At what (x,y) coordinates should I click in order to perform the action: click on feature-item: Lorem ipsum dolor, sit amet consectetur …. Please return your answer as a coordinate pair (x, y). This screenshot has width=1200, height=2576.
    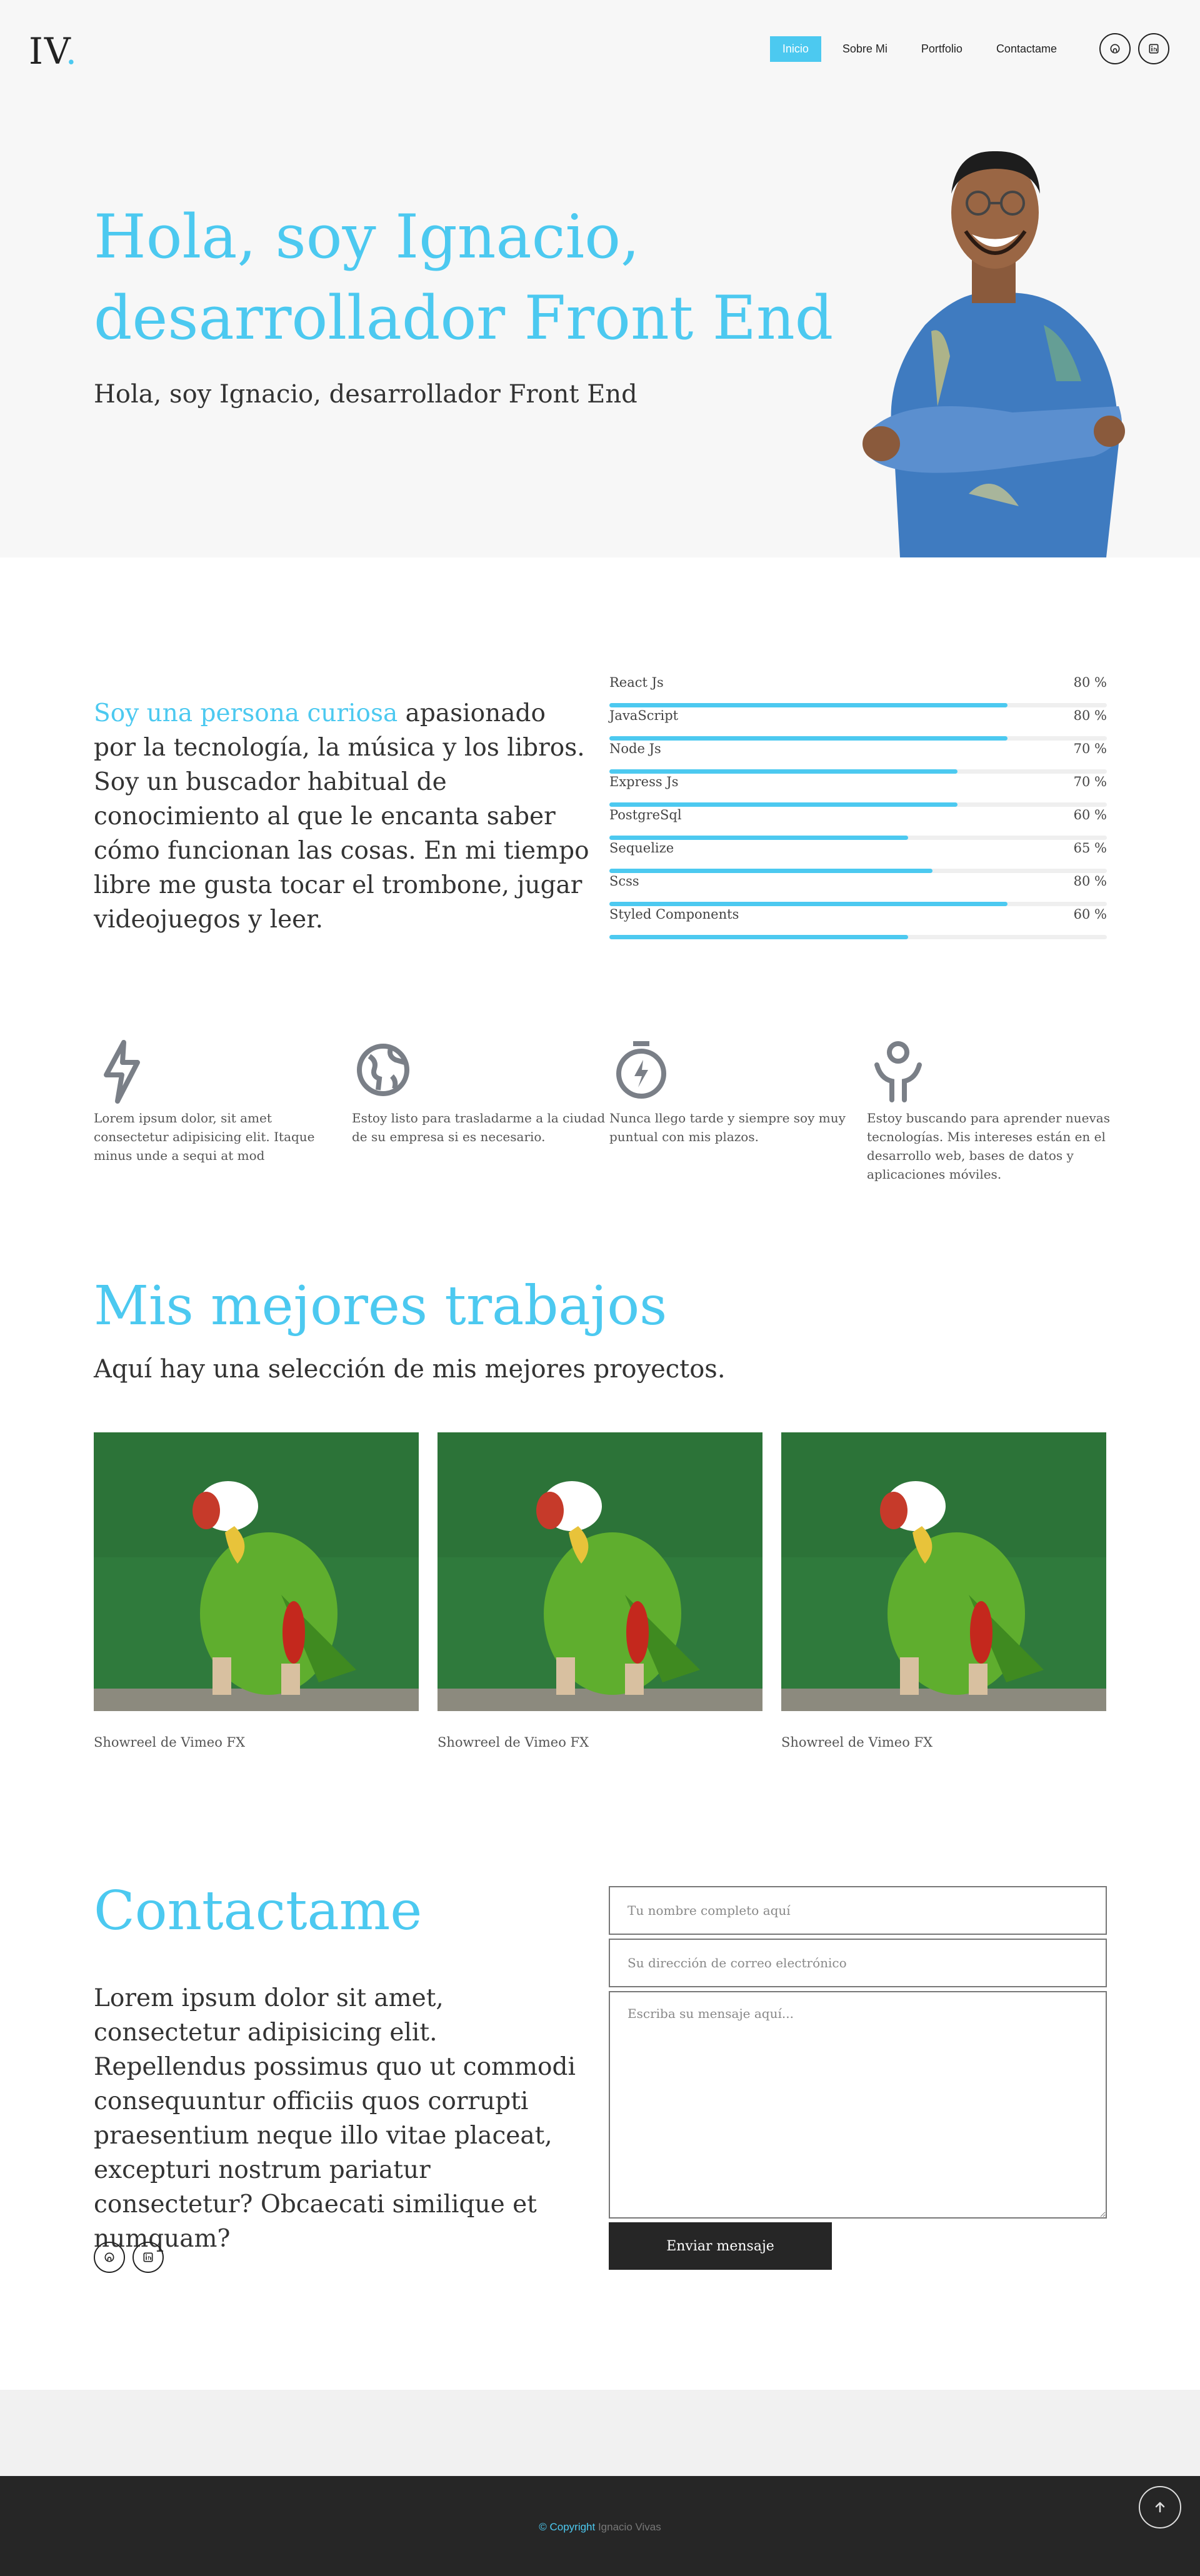
    Looking at the image, I should click on (222, 1101).